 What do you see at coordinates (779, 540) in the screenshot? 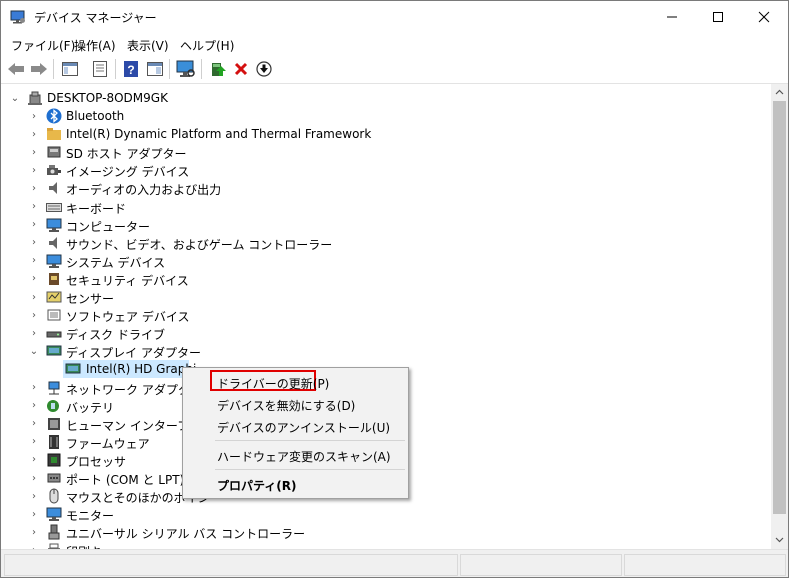
I see `scroll-down-icon` at bounding box center [779, 540].